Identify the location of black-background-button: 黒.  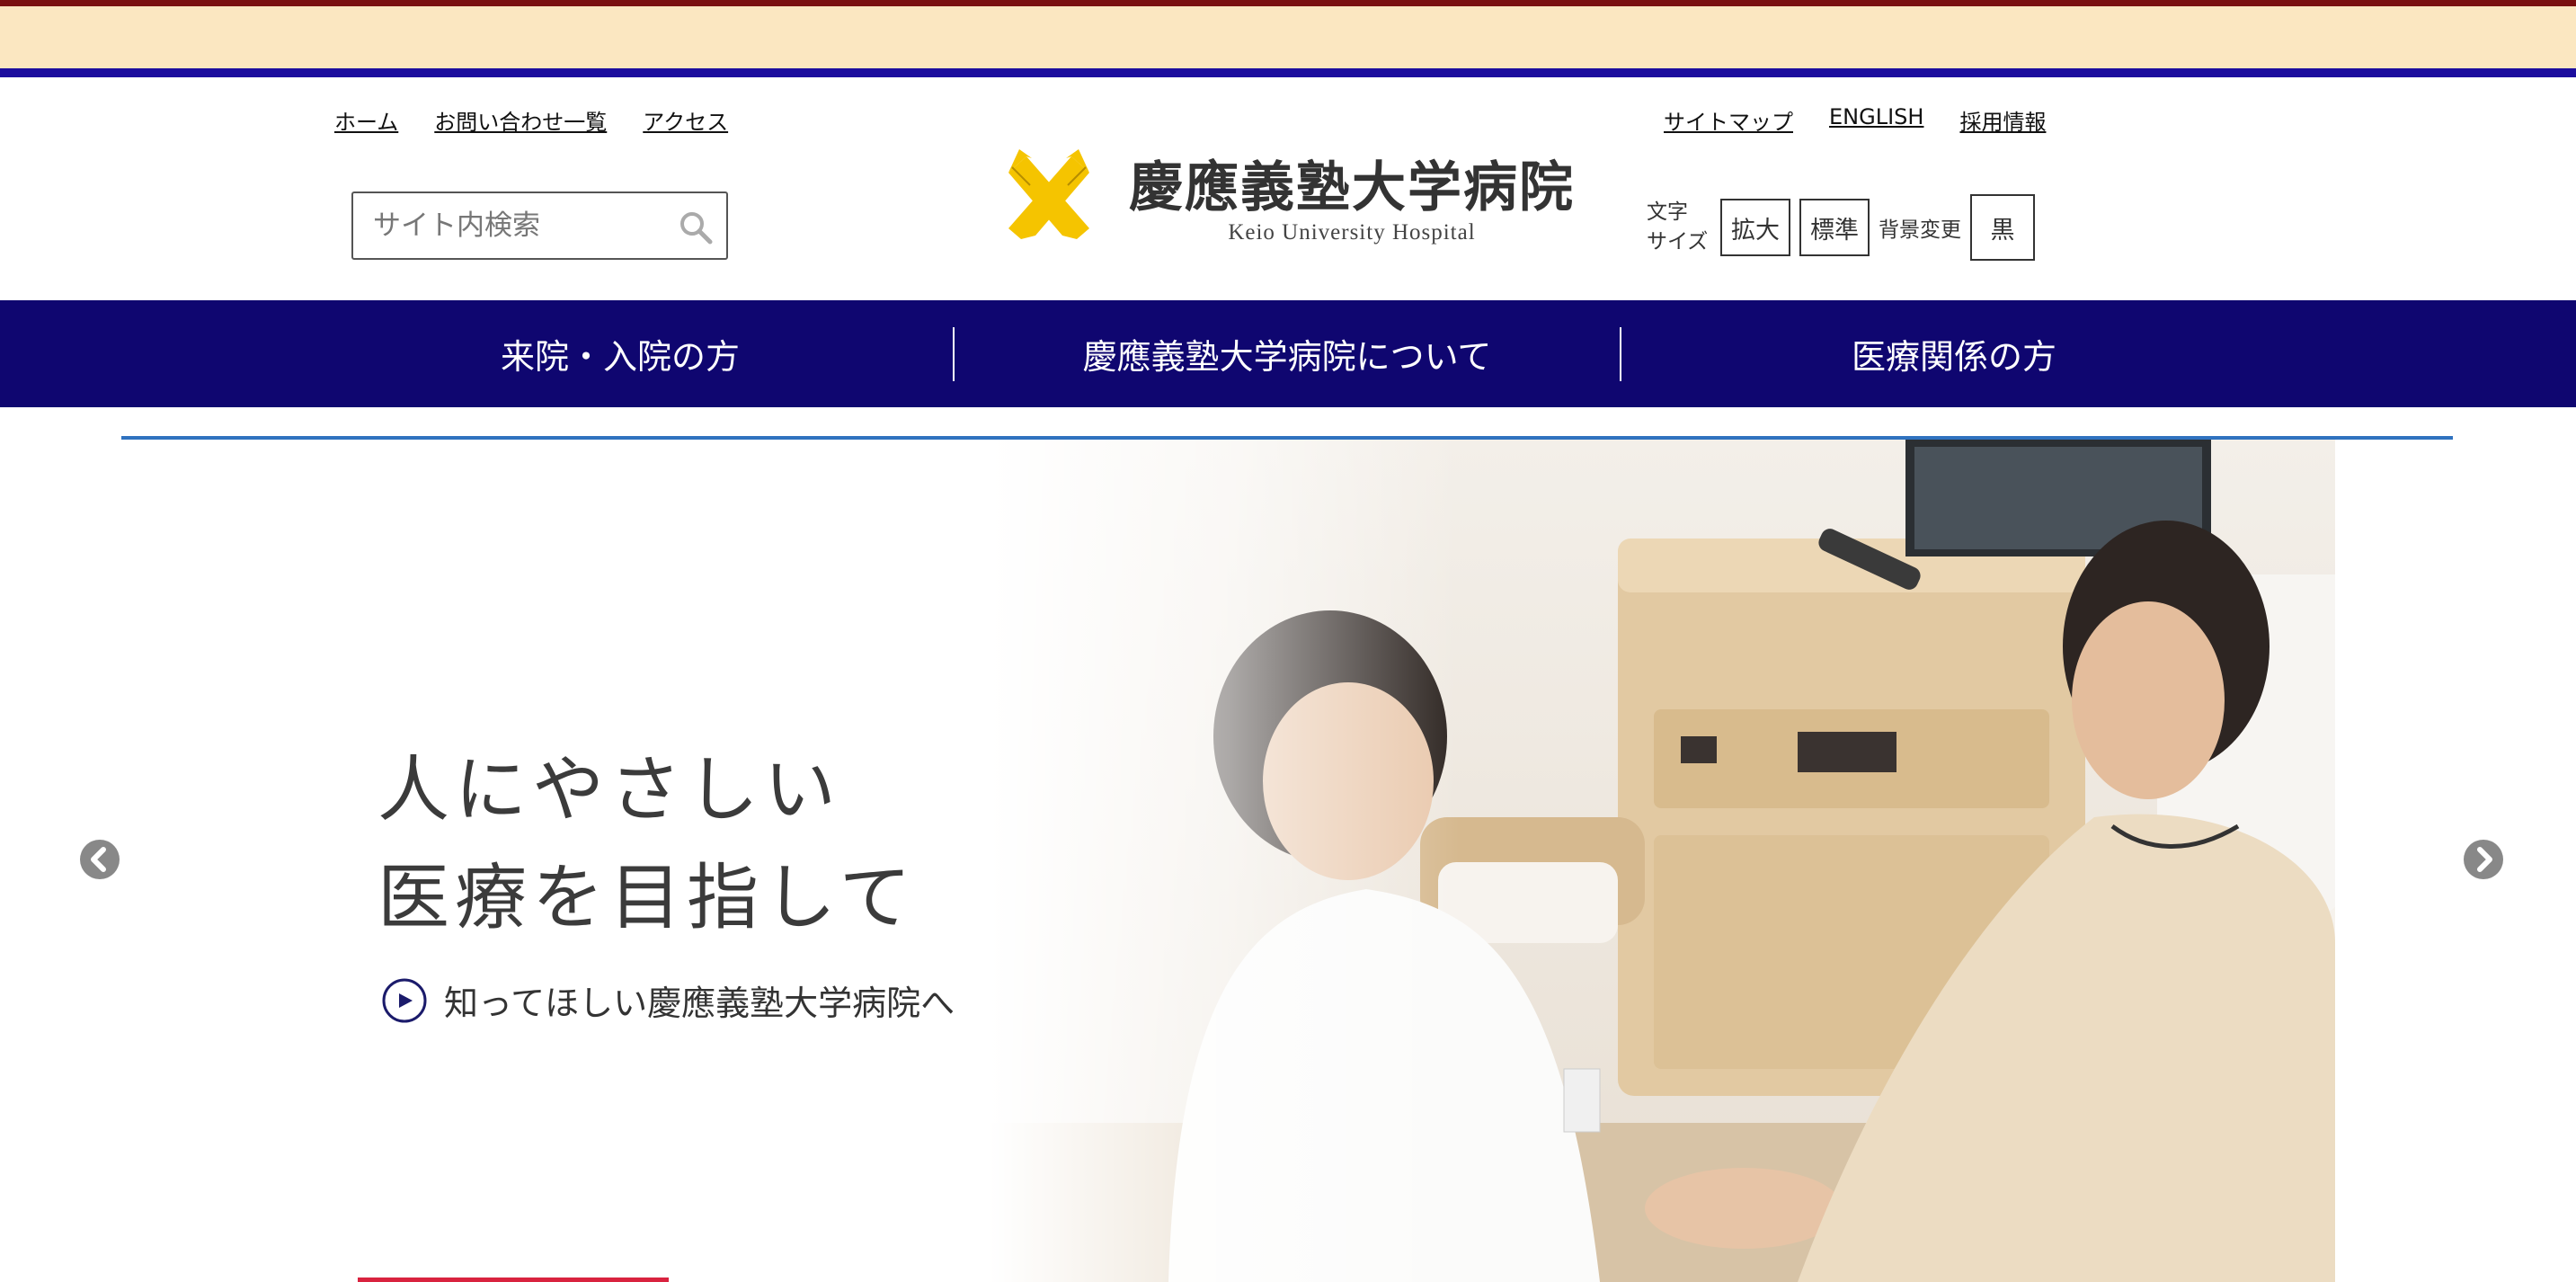
(2003, 227).